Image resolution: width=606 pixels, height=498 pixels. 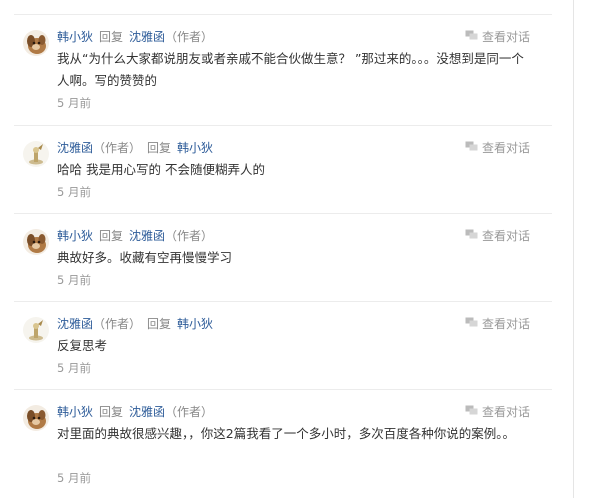 What do you see at coordinates (286, 433) in the screenshot?
I see `comment-text: 对里面的典故很感兴趣，，你这2篇我看了一个多小时，多次百度各种你说的案例。。` at bounding box center [286, 433].